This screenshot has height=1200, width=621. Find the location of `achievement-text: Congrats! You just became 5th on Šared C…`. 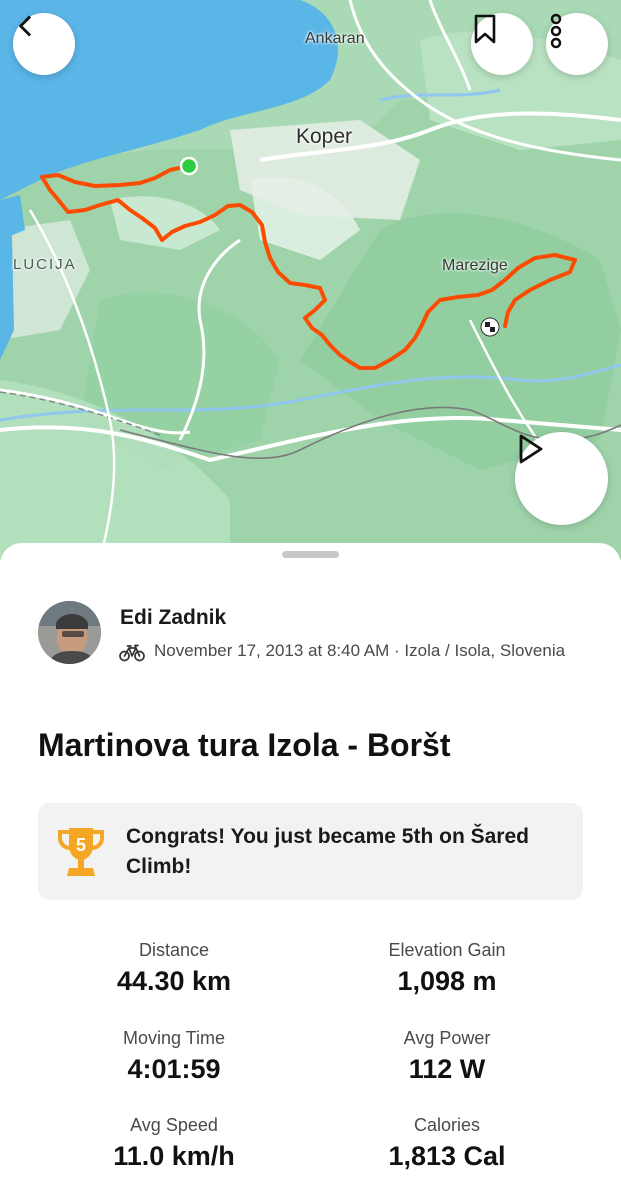

achievement-text: Congrats! You just became 5th on Šared C… is located at coordinates (327, 851).